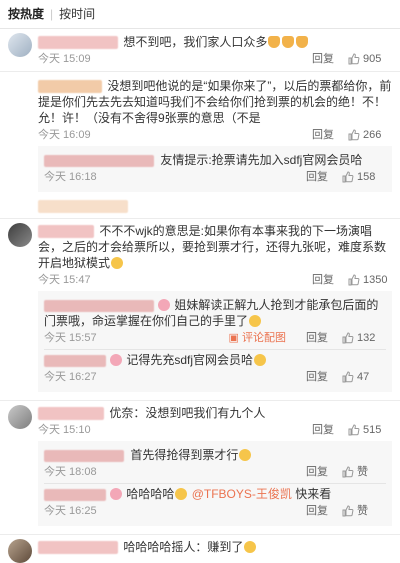 The image size is (400, 563). I want to click on comment-text: 想不到吧，我们家人口众多, so click(215, 42).